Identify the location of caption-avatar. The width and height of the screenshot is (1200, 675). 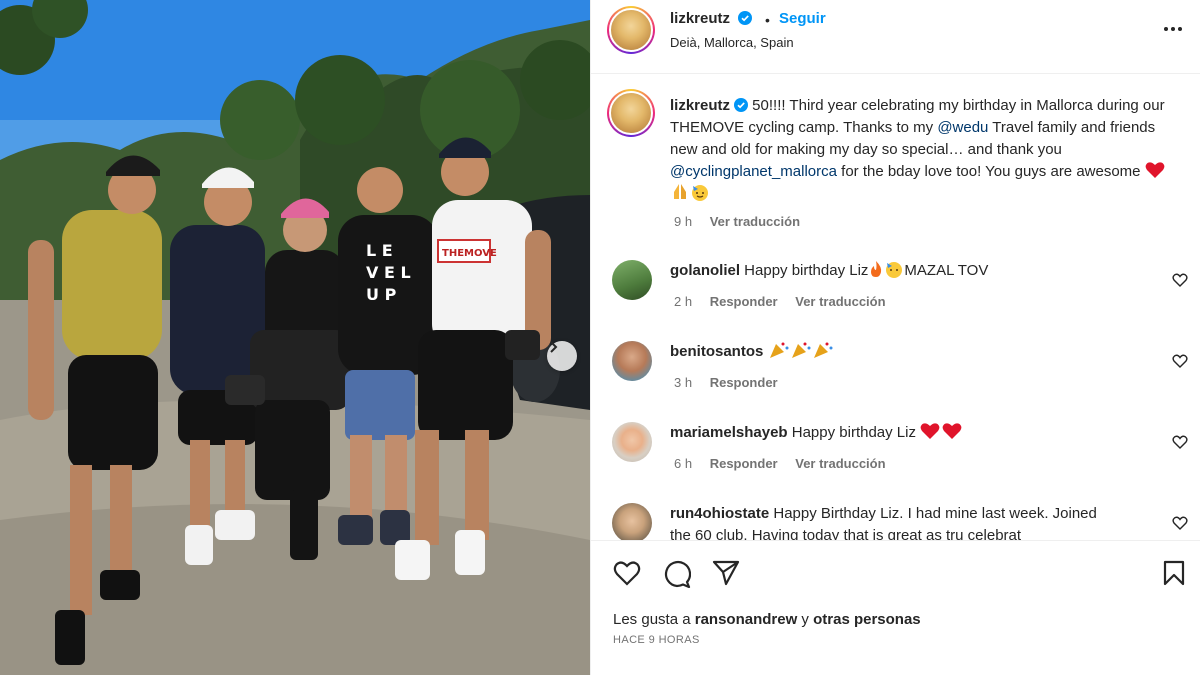
(631, 113).